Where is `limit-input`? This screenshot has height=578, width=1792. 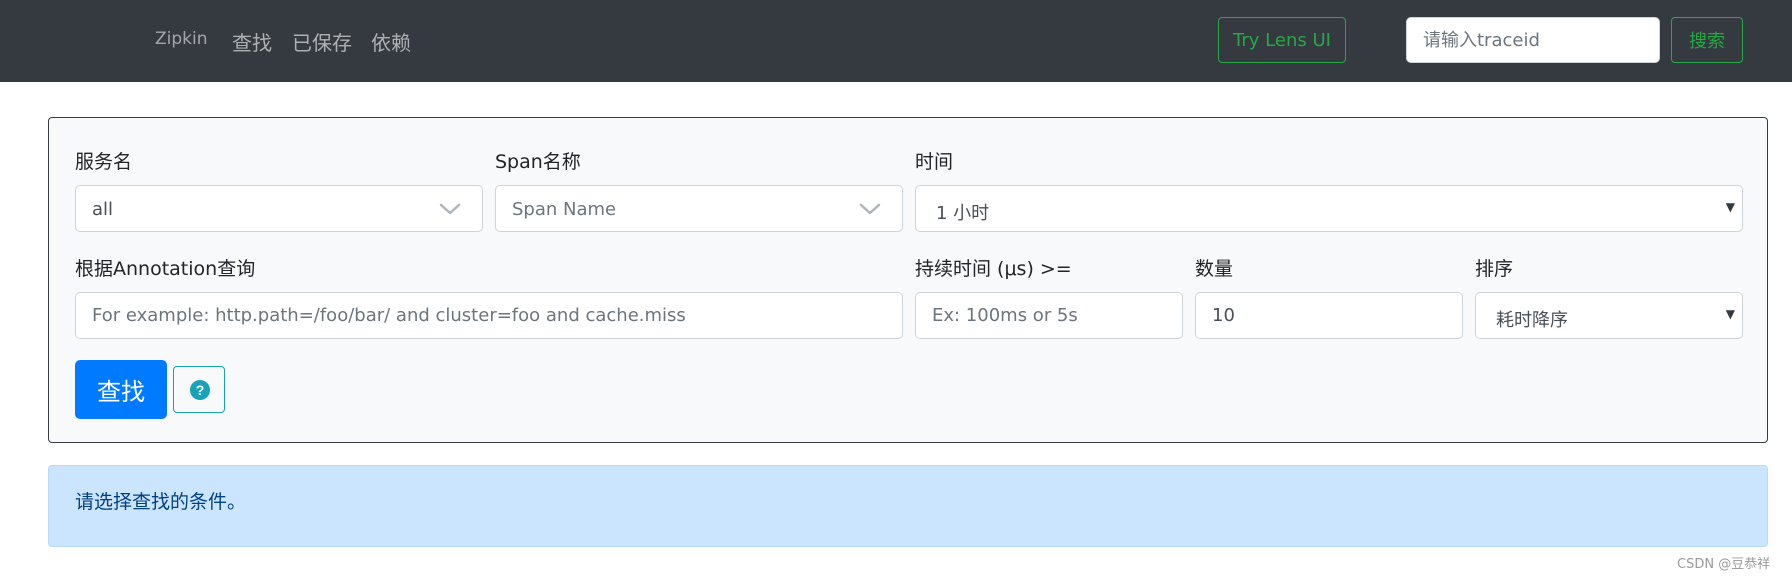 limit-input is located at coordinates (1329, 315).